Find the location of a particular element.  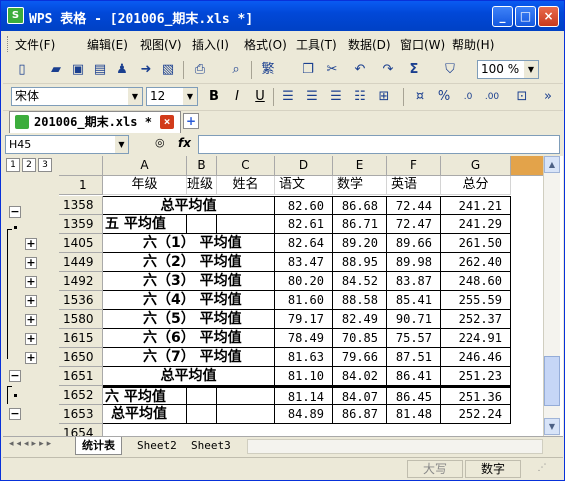

cell-chinese: 81.14 is located at coordinates (304, 395).